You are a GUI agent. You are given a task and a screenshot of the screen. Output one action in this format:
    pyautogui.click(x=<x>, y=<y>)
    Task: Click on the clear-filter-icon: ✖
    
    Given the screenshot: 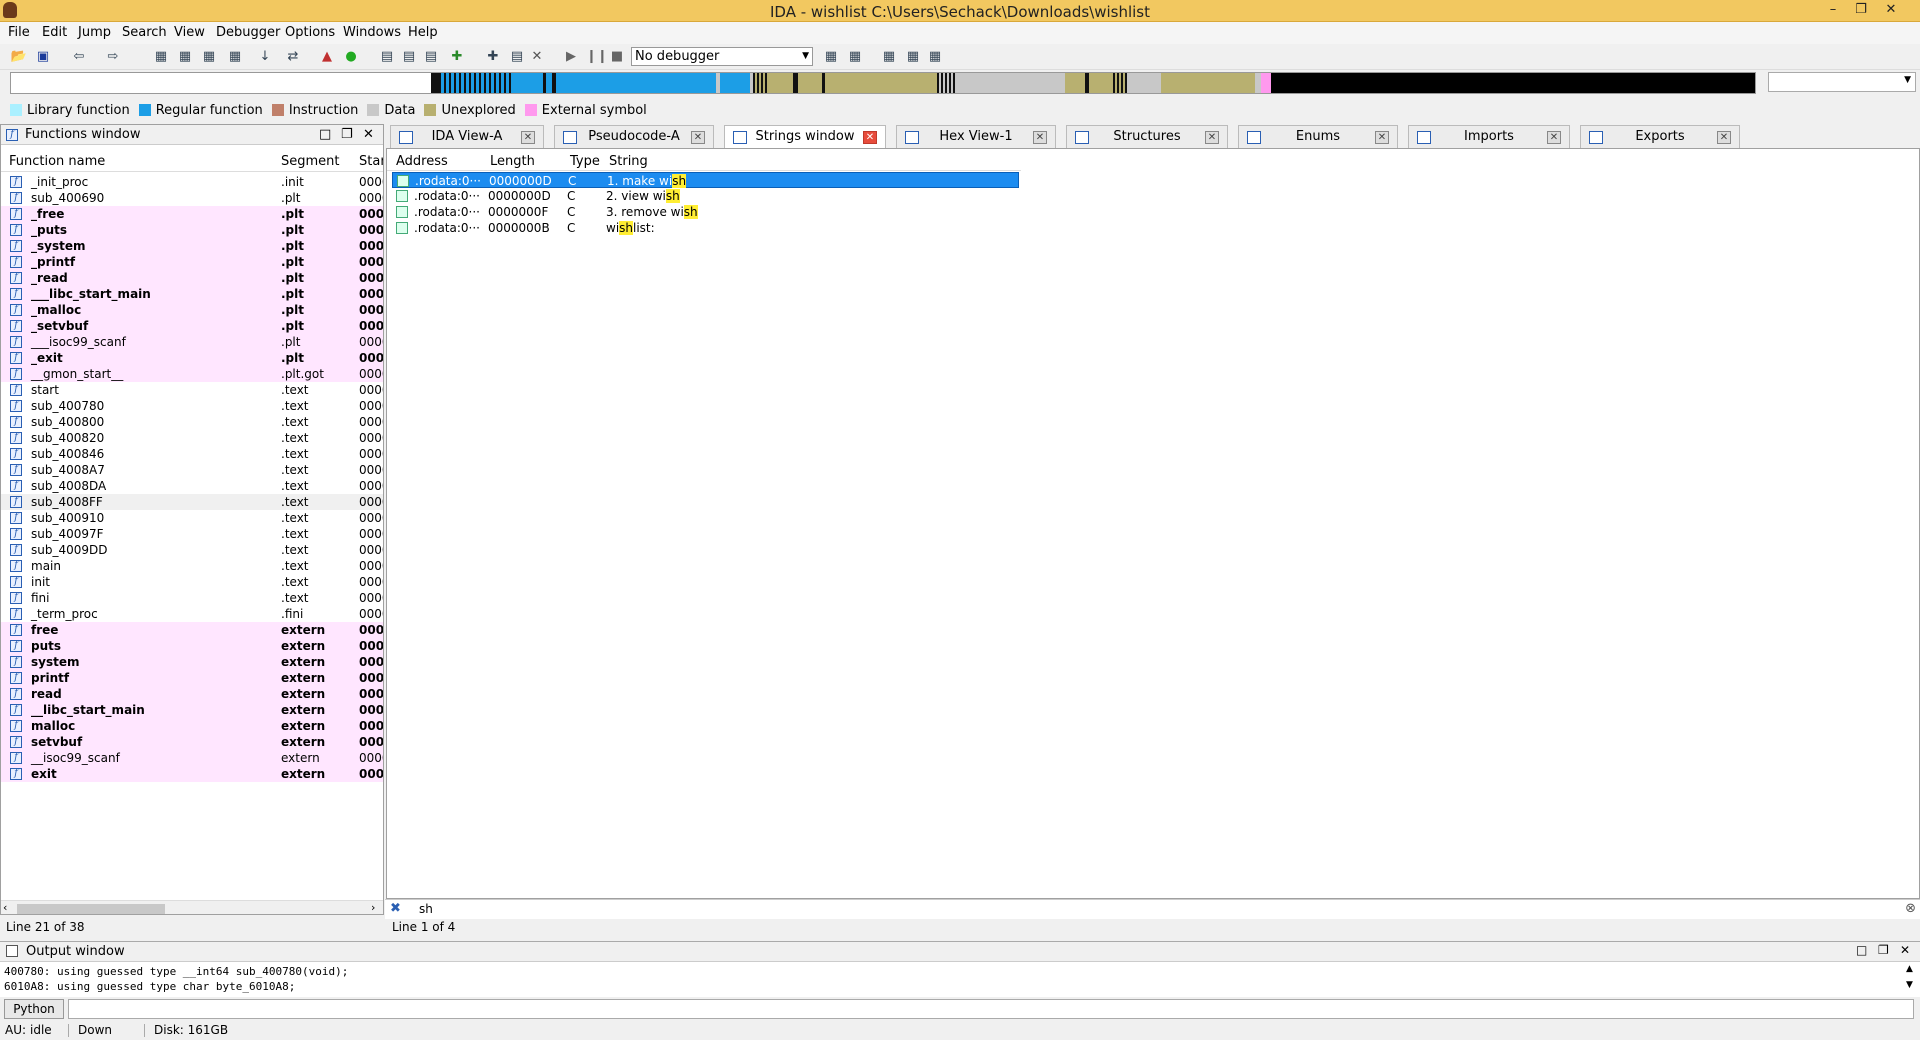 What is the action you would take?
    pyautogui.click(x=395, y=908)
    